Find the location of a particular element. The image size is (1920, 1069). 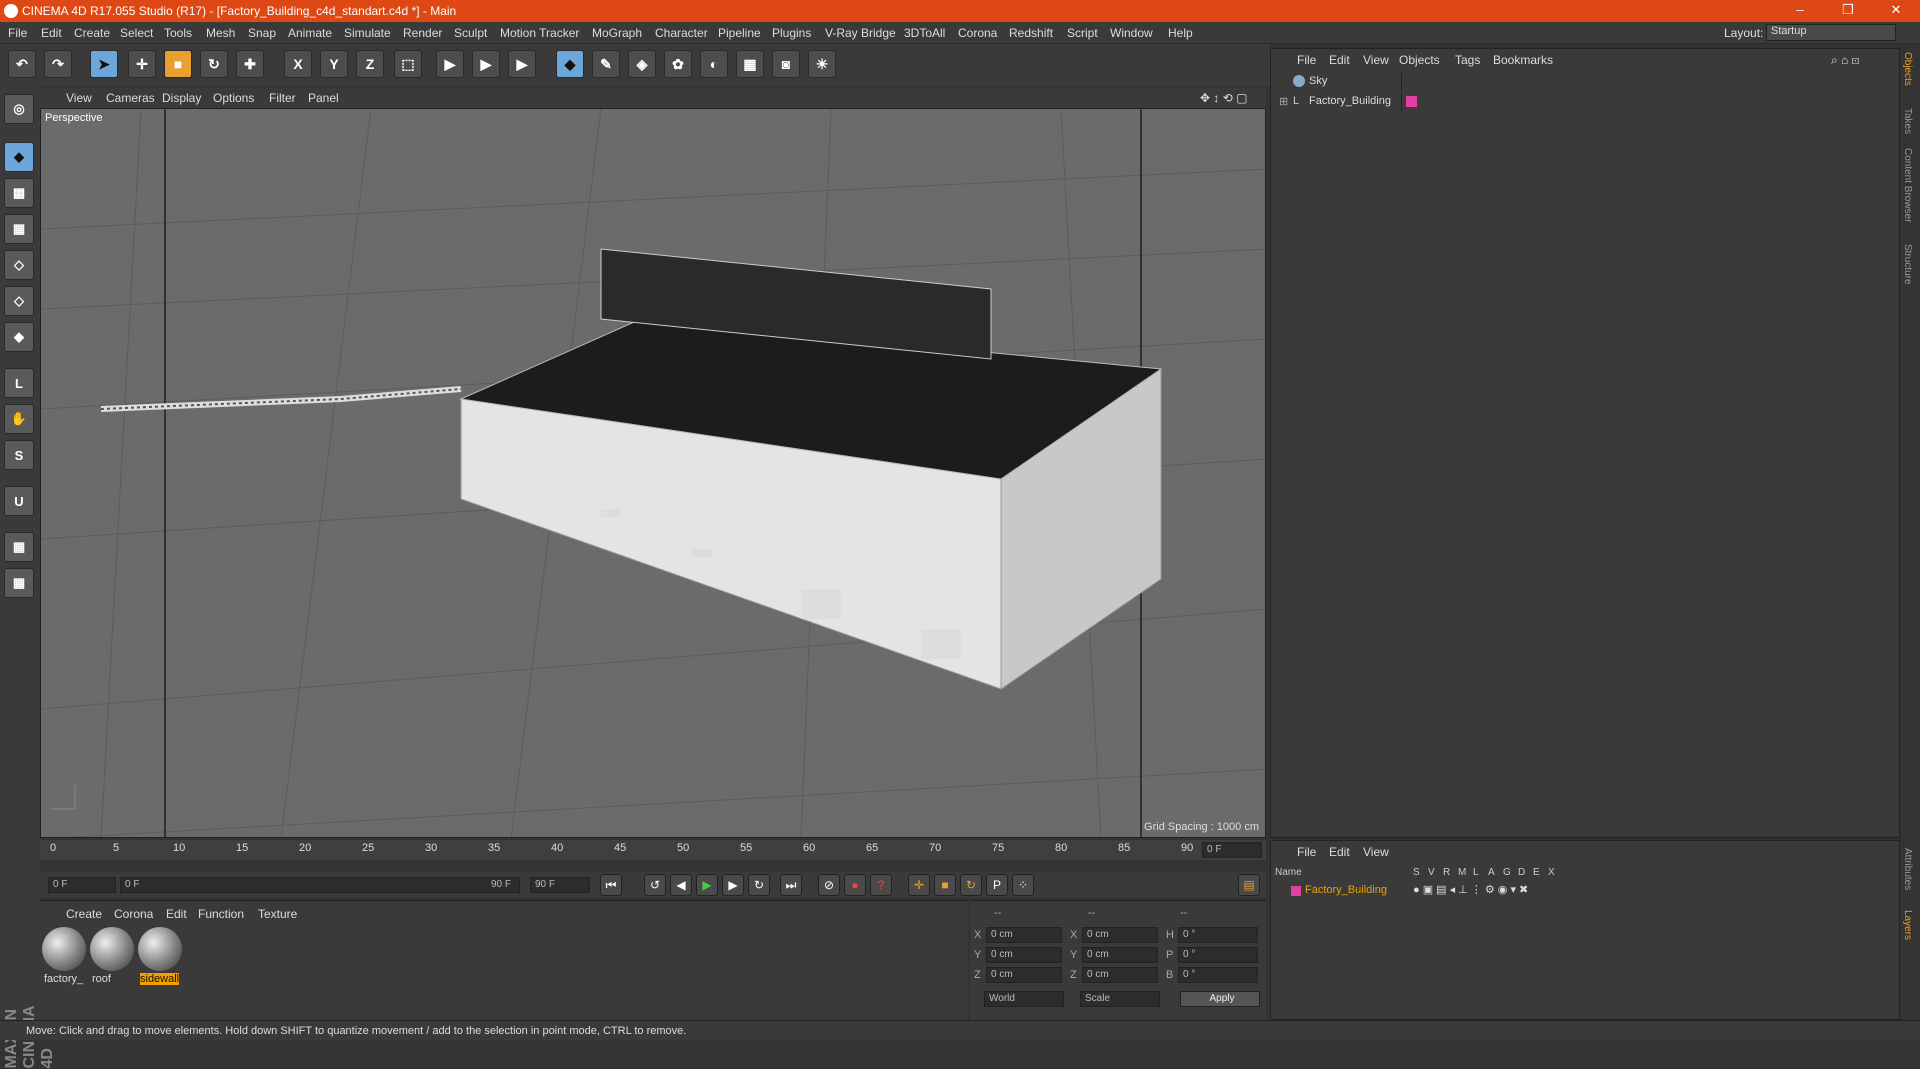

vp-menu-filter: Filter is located at coordinates (282, 98).